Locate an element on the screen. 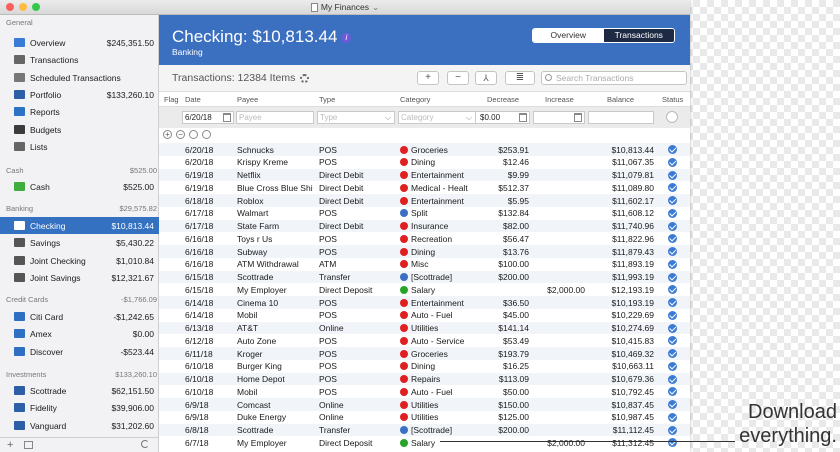  clear-filter-icon is located at coordinates (206, 134).